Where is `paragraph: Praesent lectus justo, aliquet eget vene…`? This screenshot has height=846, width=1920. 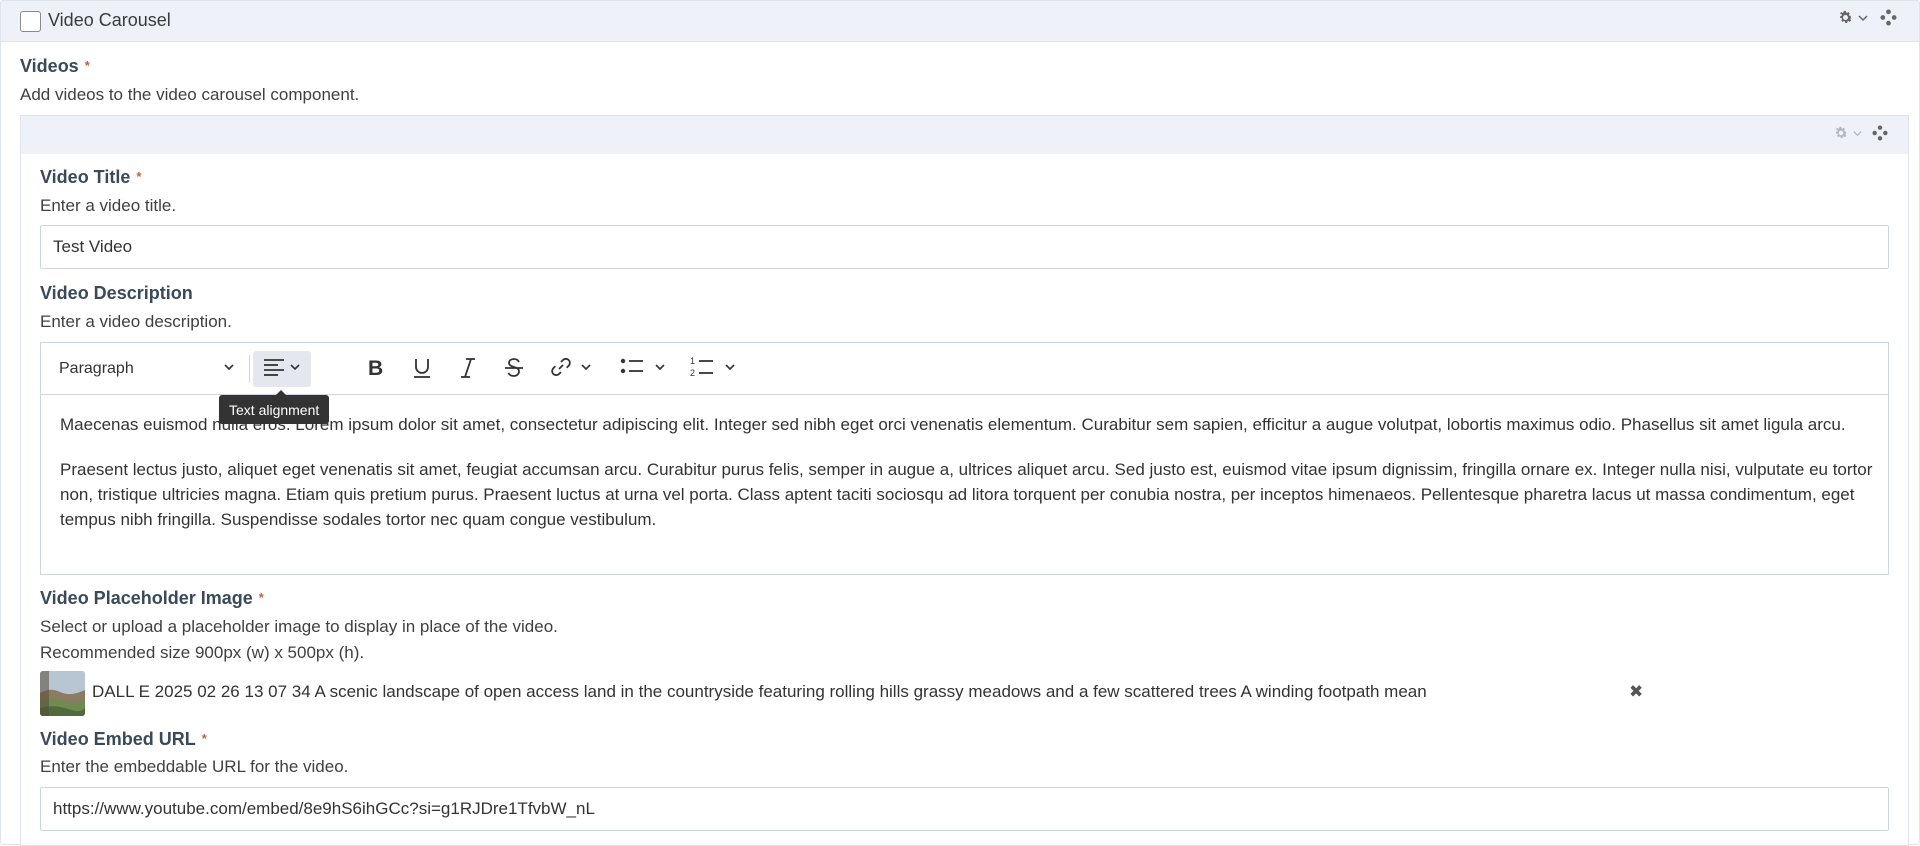
paragraph: Praesent lectus justo, aliquet eget vene… is located at coordinates (966, 494).